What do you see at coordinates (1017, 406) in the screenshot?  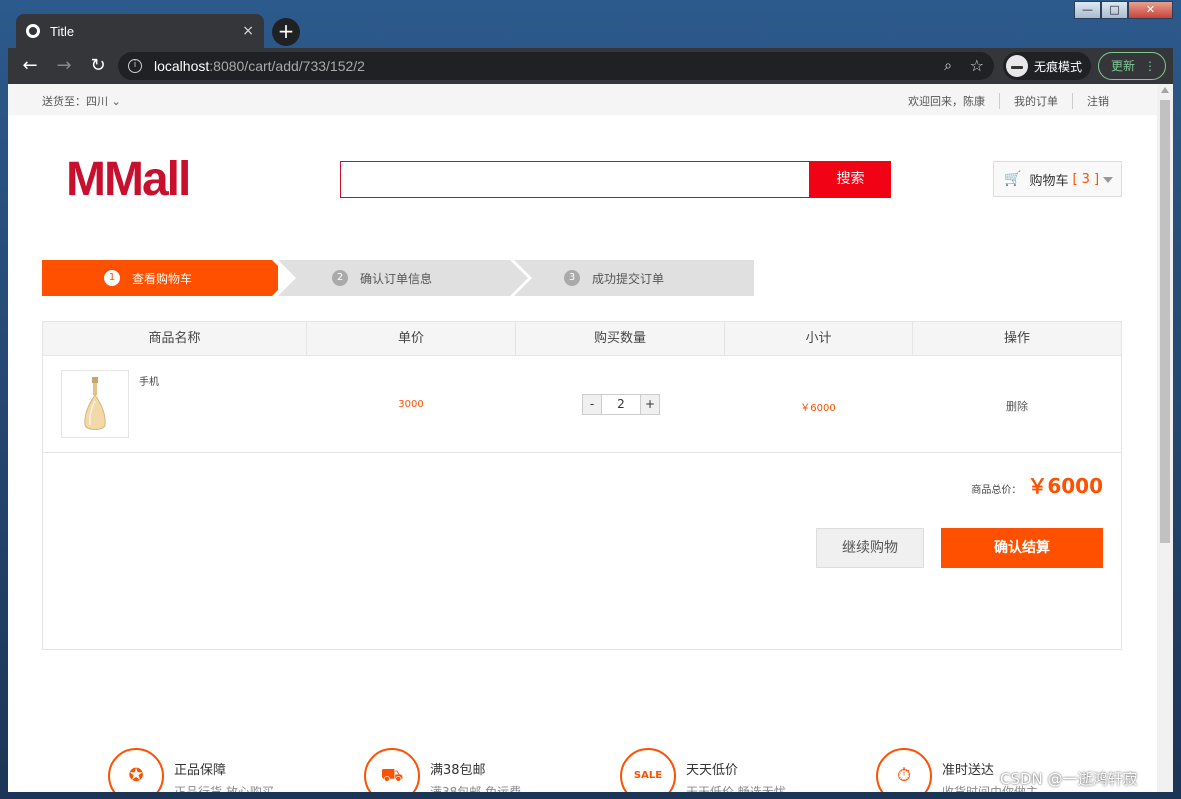 I see `delete-link: 删除` at bounding box center [1017, 406].